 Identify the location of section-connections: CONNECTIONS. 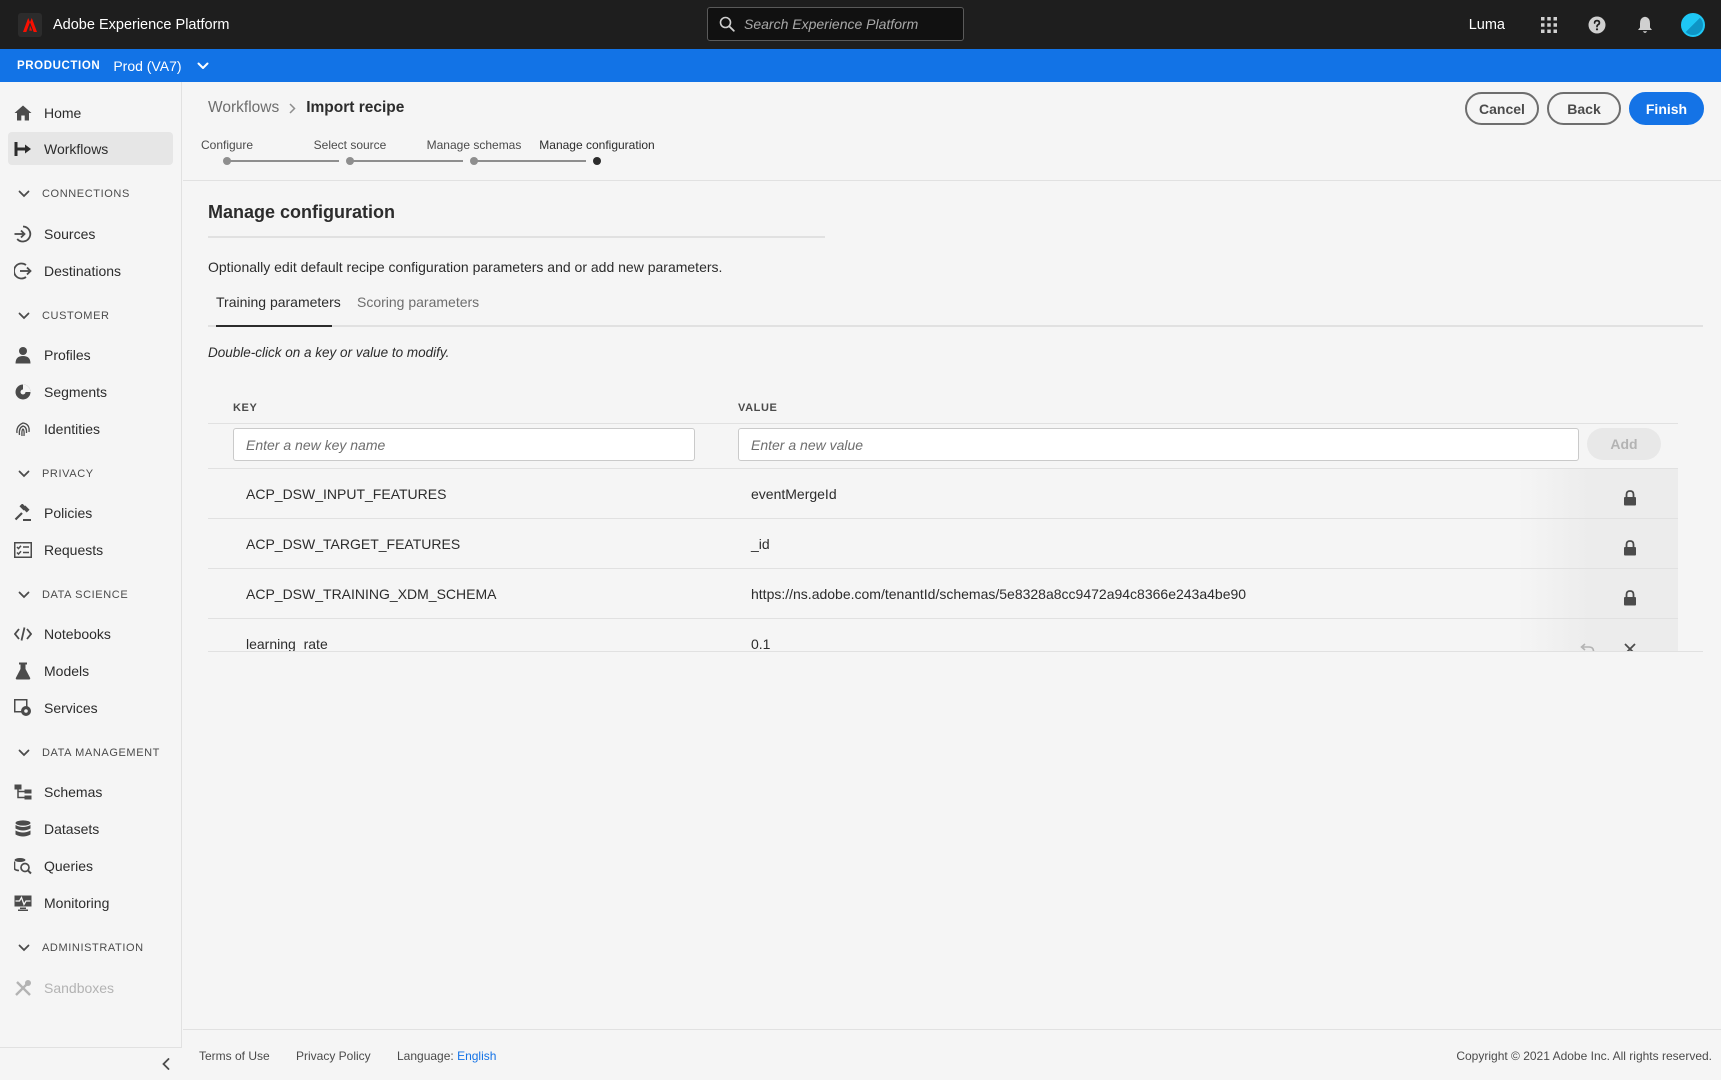
(74, 194).